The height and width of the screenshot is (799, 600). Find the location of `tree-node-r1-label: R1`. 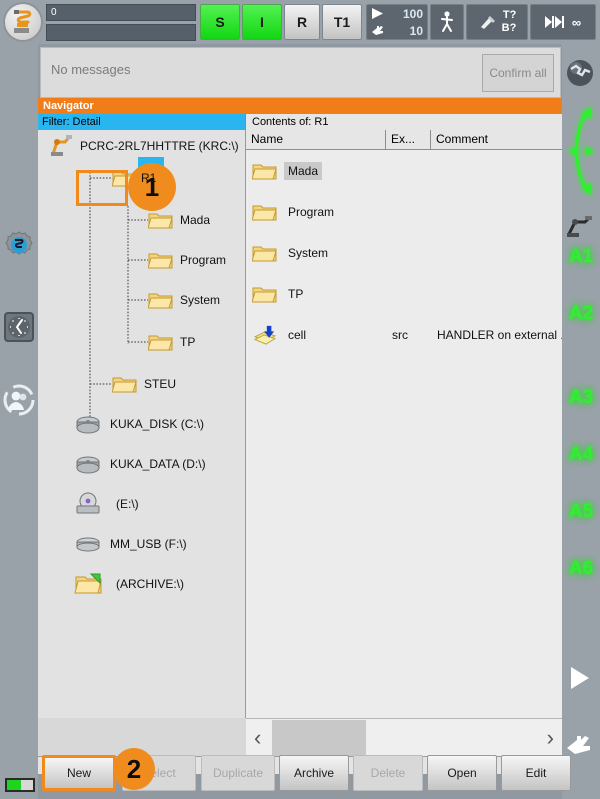

tree-node-r1-label: R1 is located at coordinates (149, 178).